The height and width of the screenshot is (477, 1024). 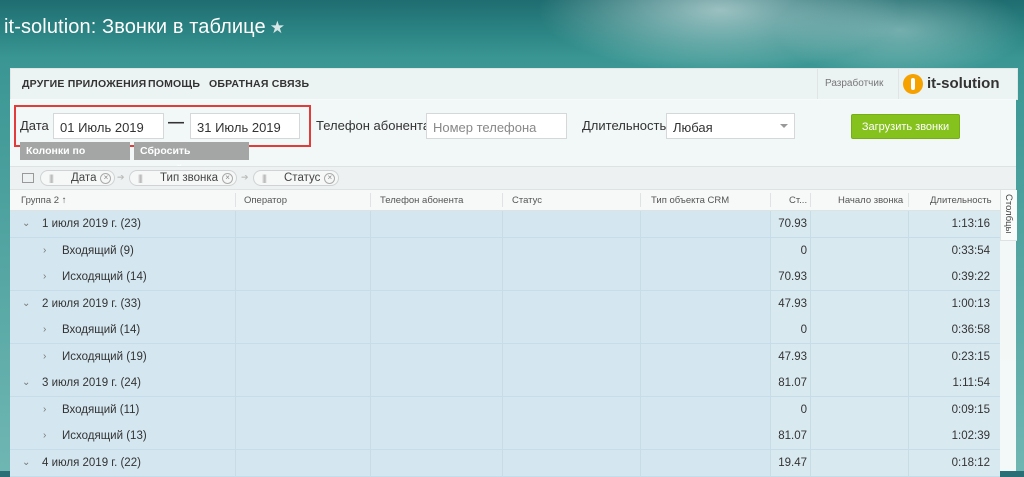 What do you see at coordinates (104, 356) in the screenshot?
I see `row-label: Исходящий (19)` at bounding box center [104, 356].